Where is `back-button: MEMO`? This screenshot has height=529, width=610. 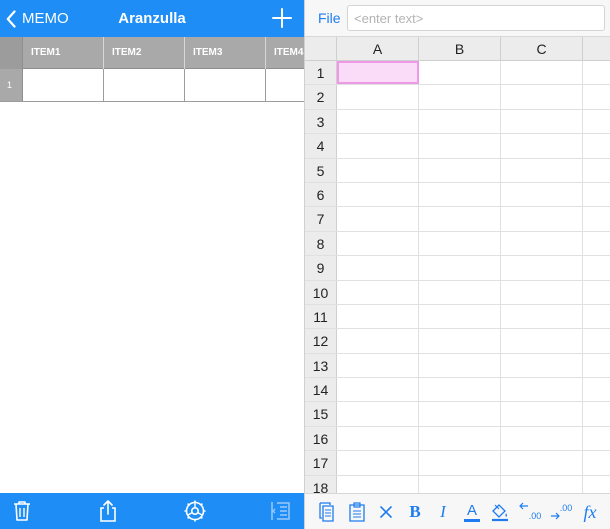
back-button: MEMO is located at coordinates (37, 18).